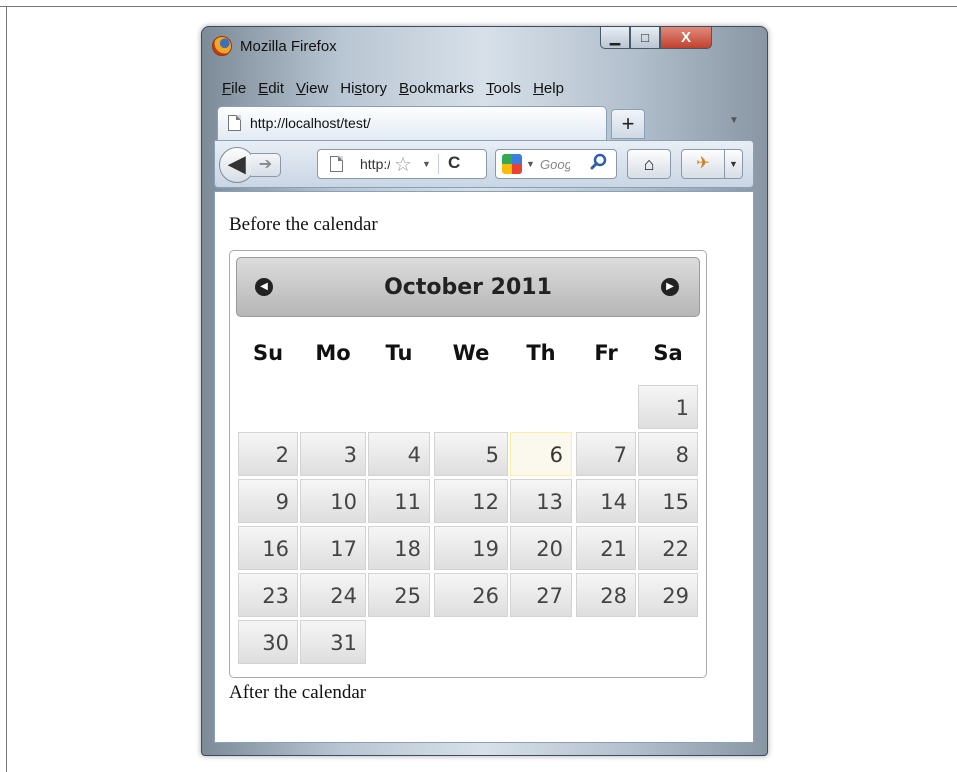  I want to click on day-cell: 30, so click(268, 642).